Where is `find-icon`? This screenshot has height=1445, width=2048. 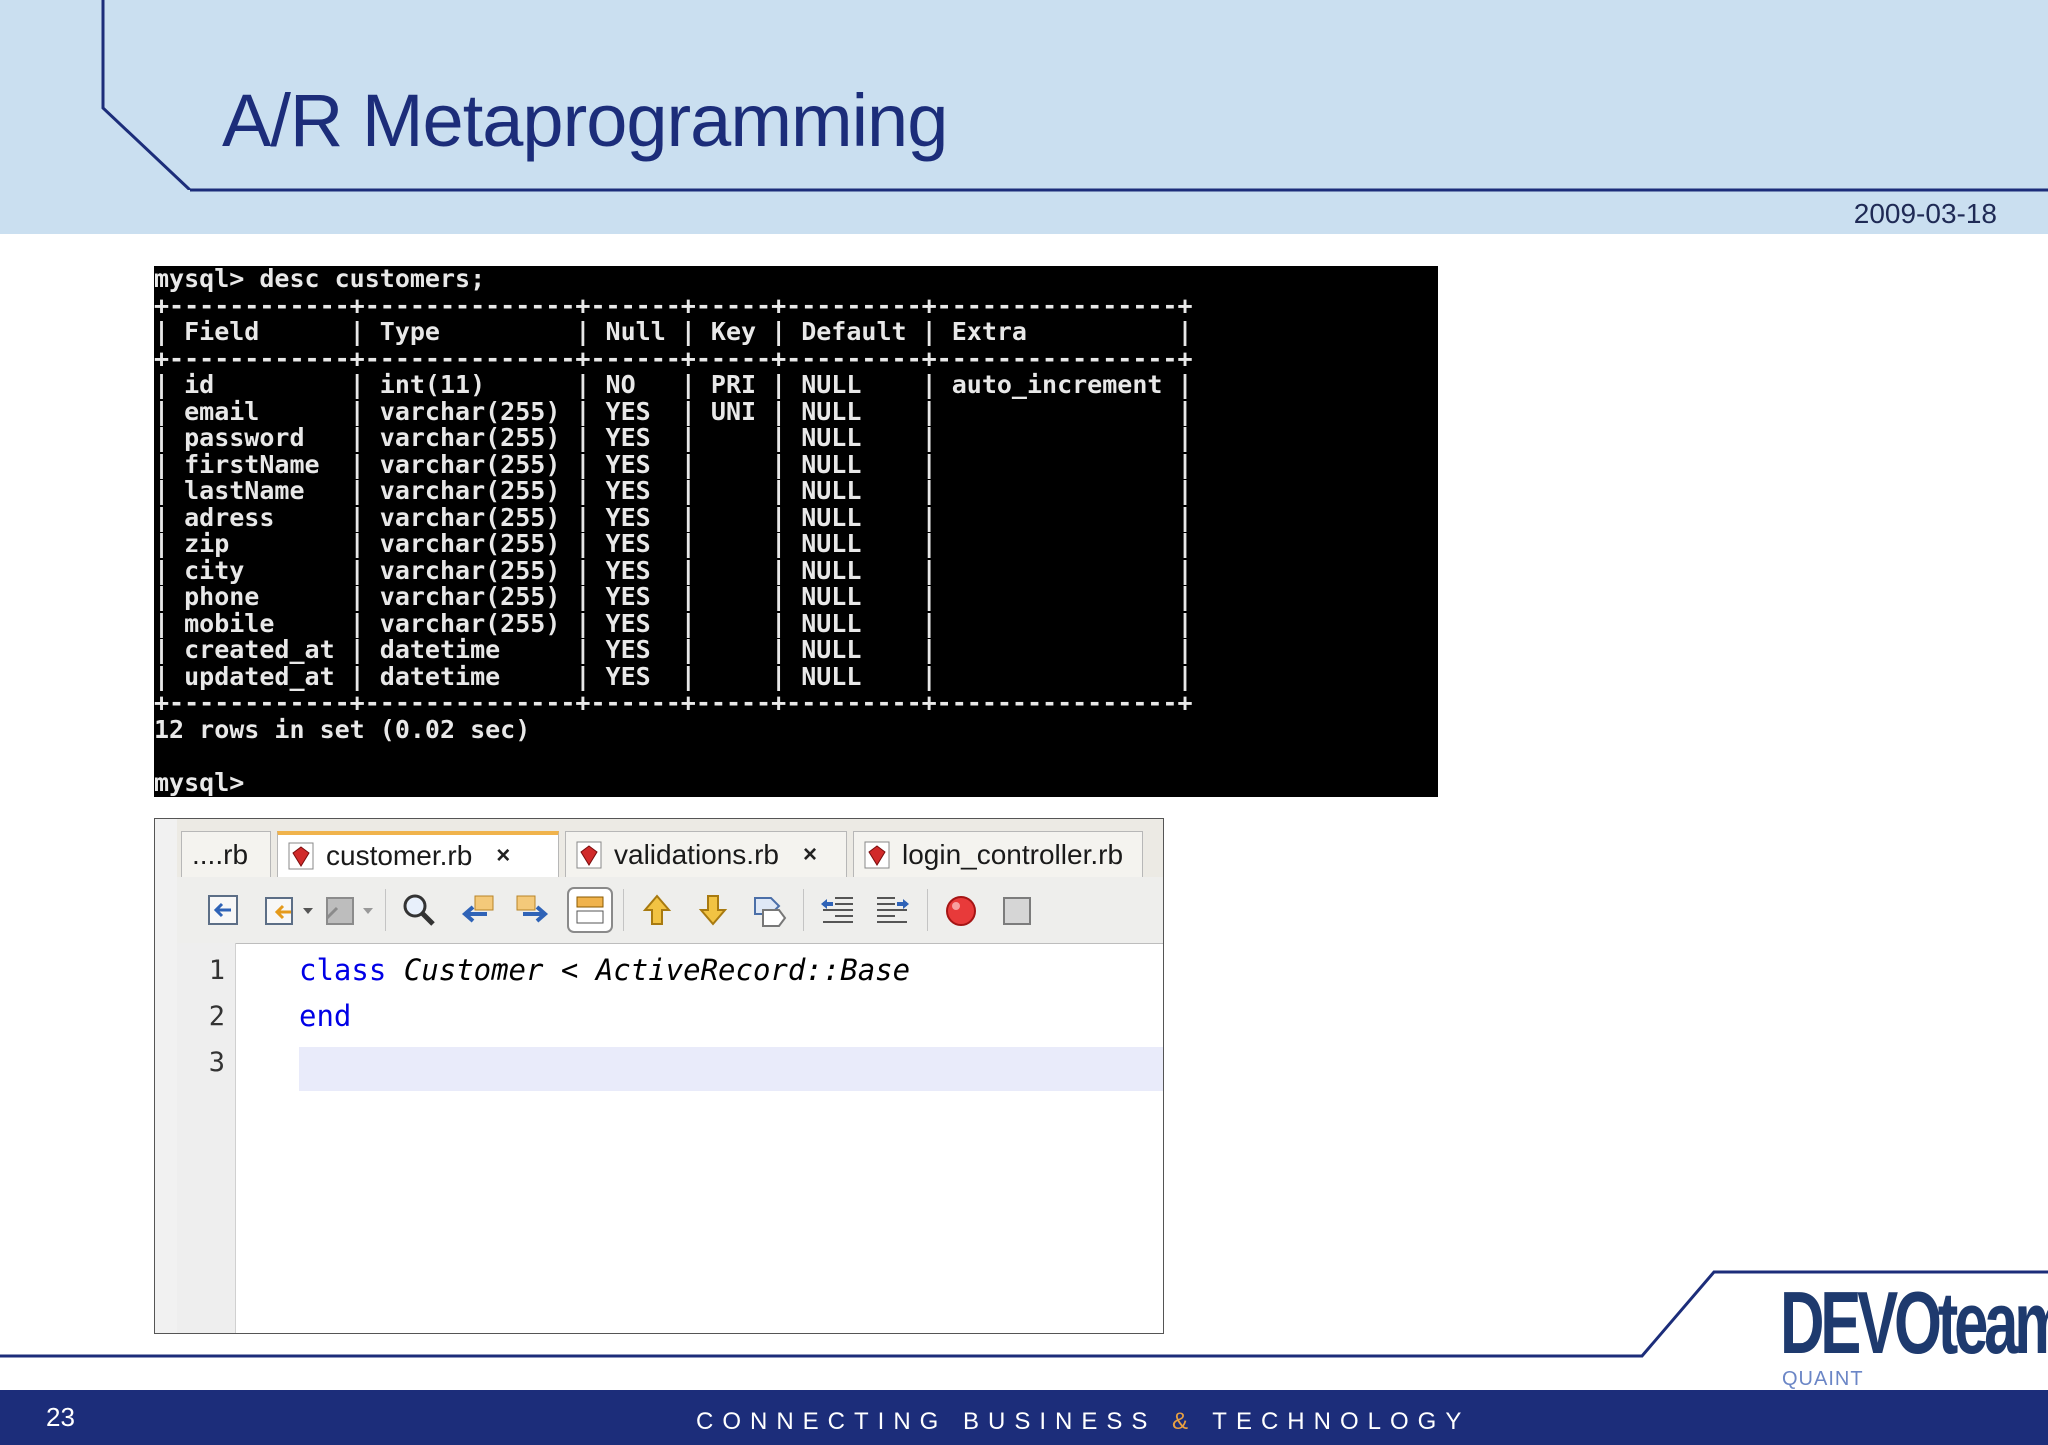
find-icon is located at coordinates (419, 910).